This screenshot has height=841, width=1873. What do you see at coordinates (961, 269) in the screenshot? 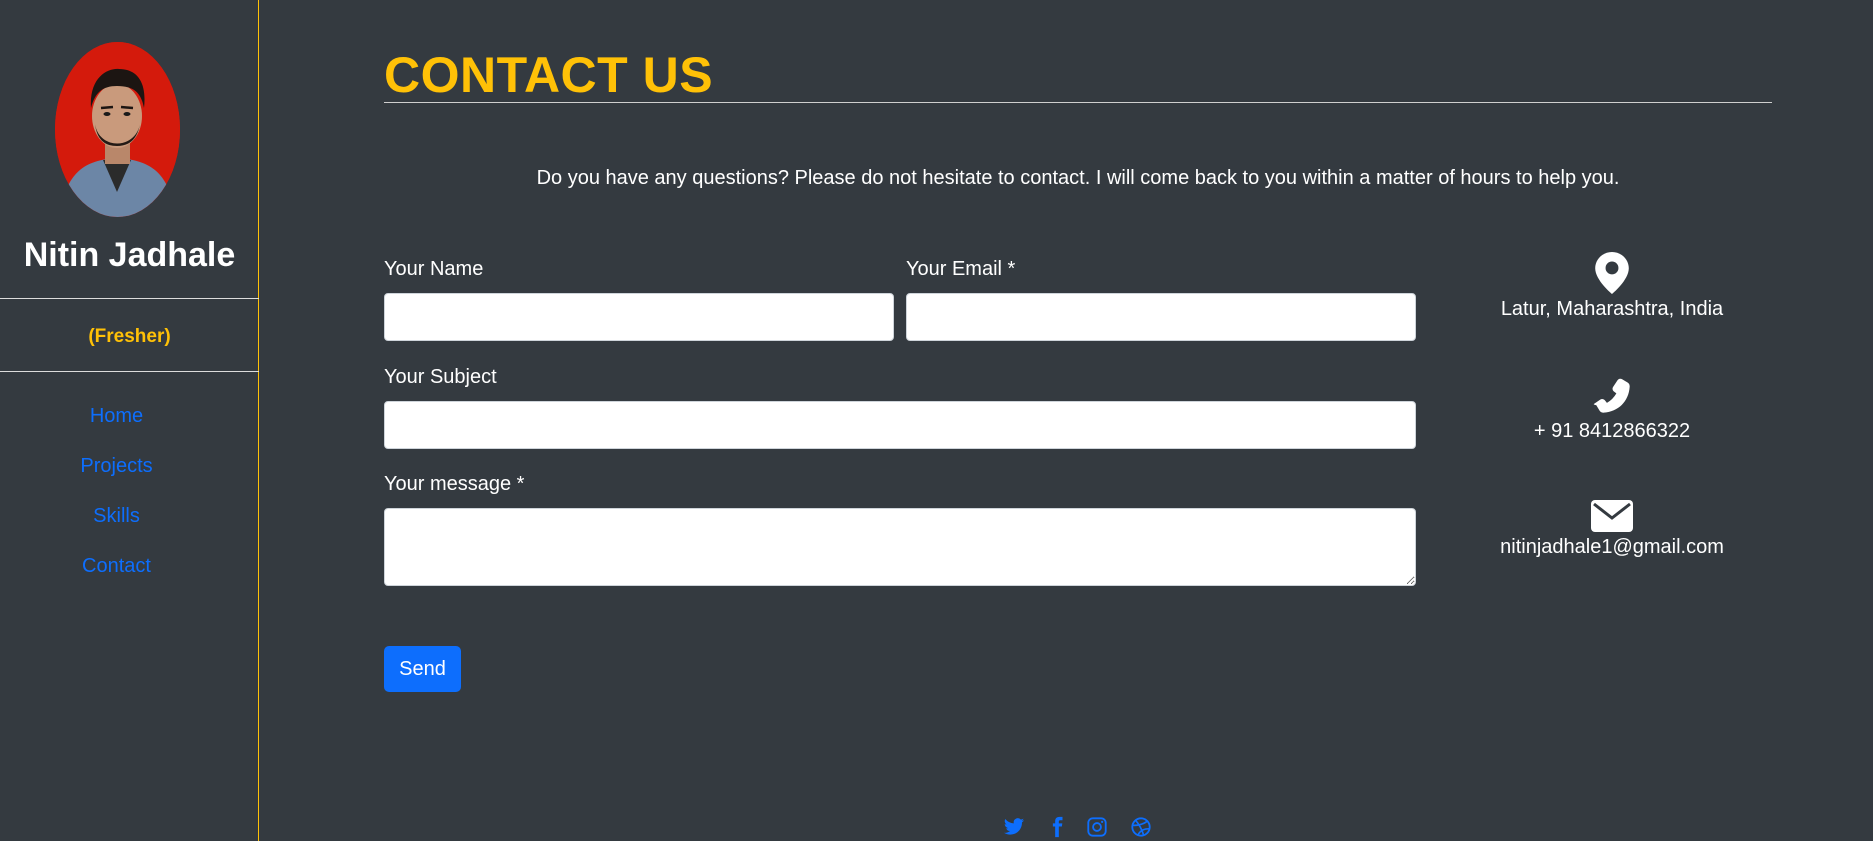
I see `email-label: Your Email *` at bounding box center [961, 269].